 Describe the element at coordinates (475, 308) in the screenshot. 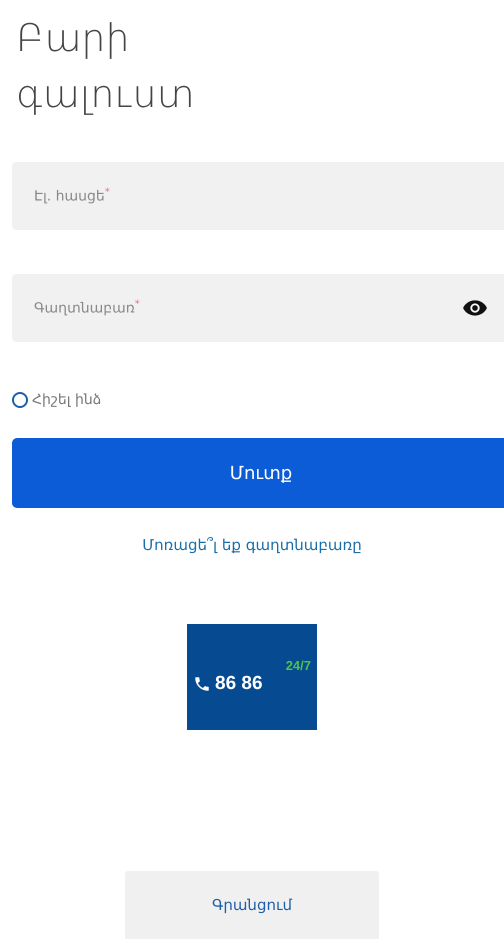

I see `eye-icon` at that location.